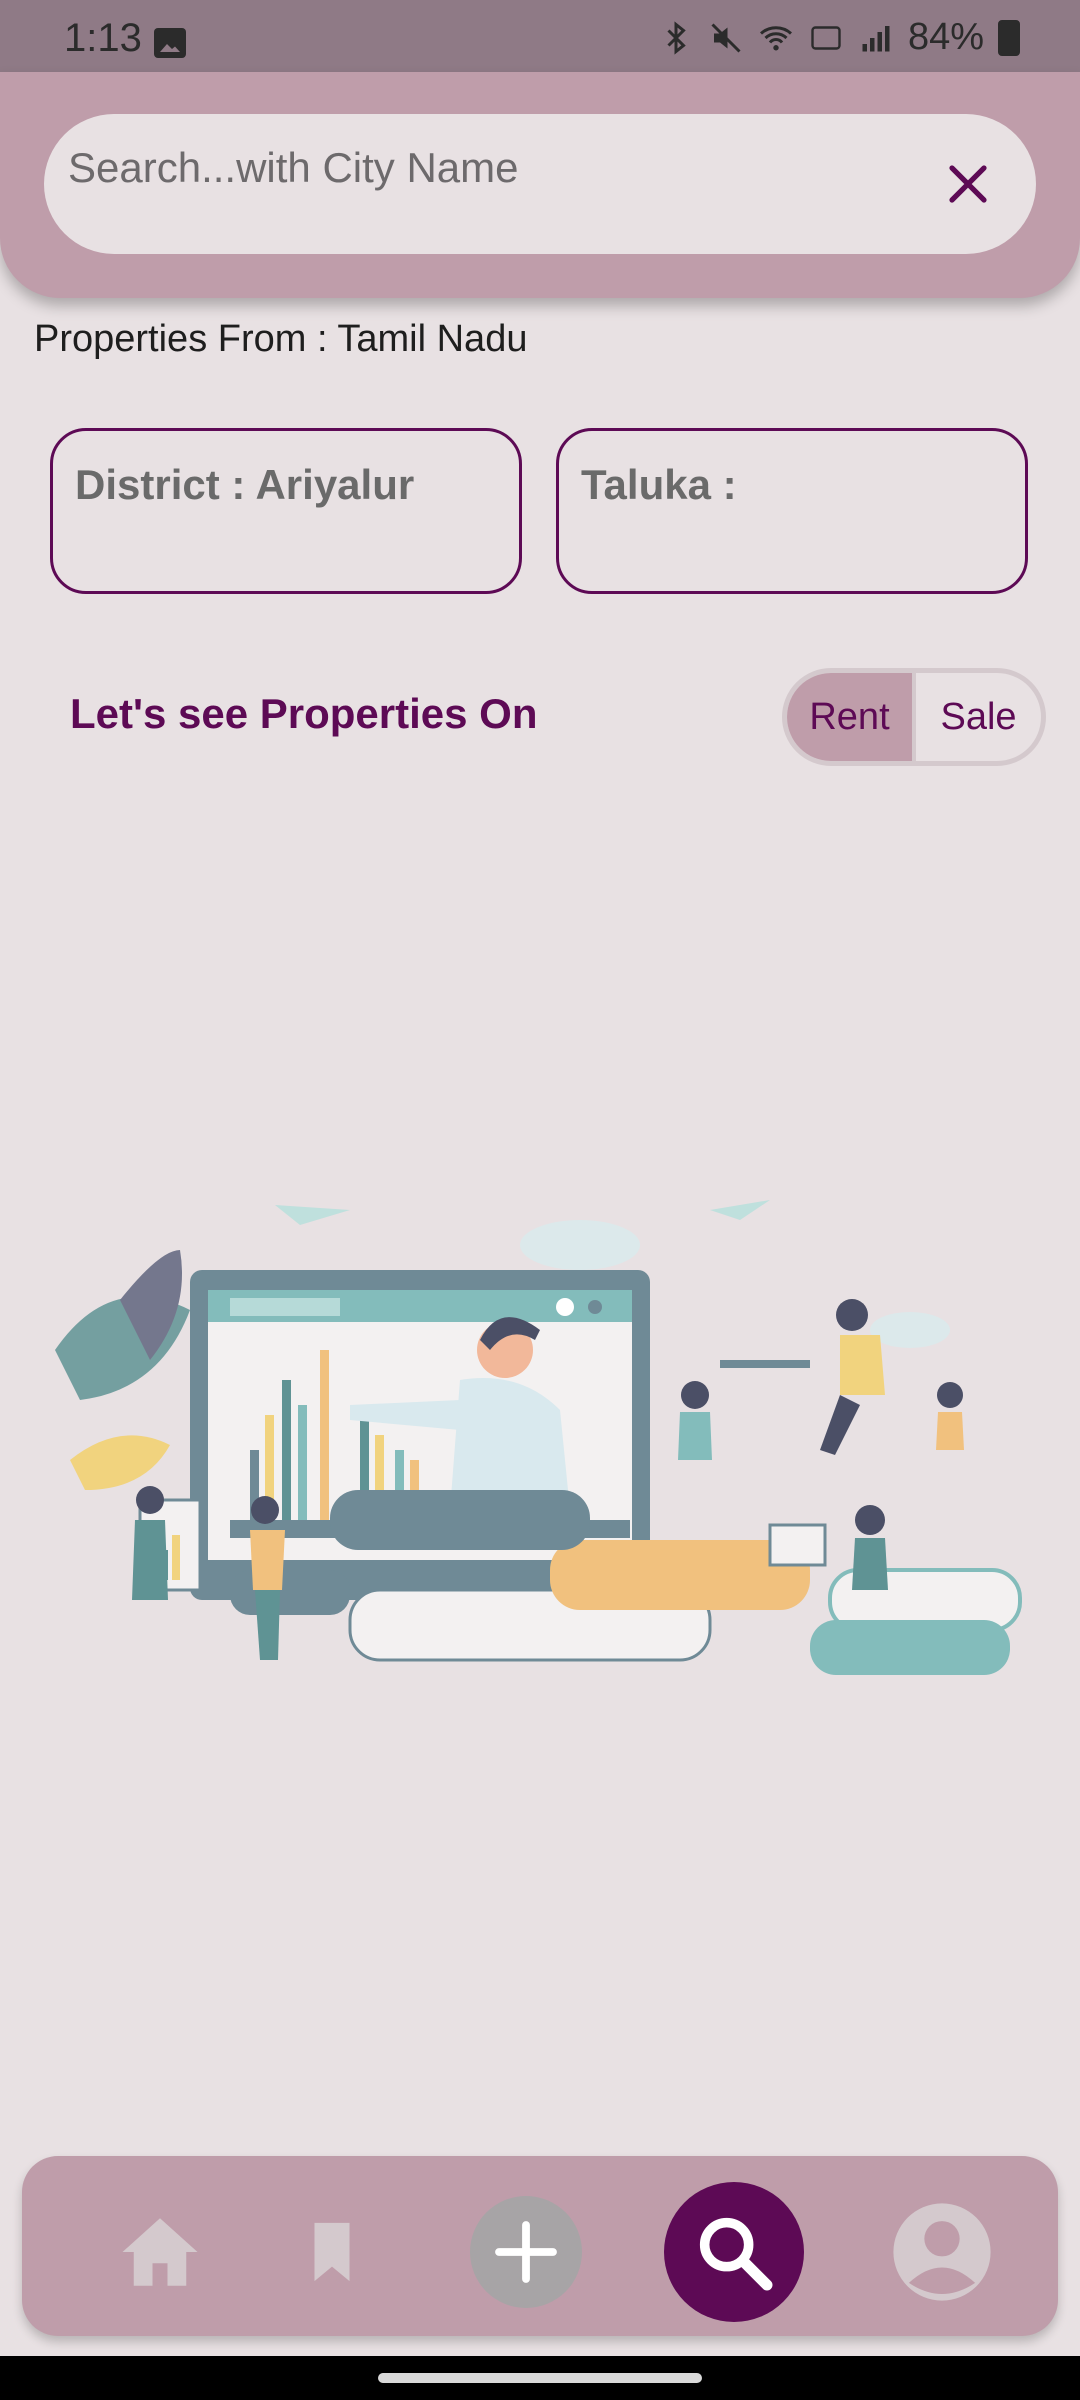 The image size is (1080, 2400). I want to click on nav-bookmark, so click(332, 2252).